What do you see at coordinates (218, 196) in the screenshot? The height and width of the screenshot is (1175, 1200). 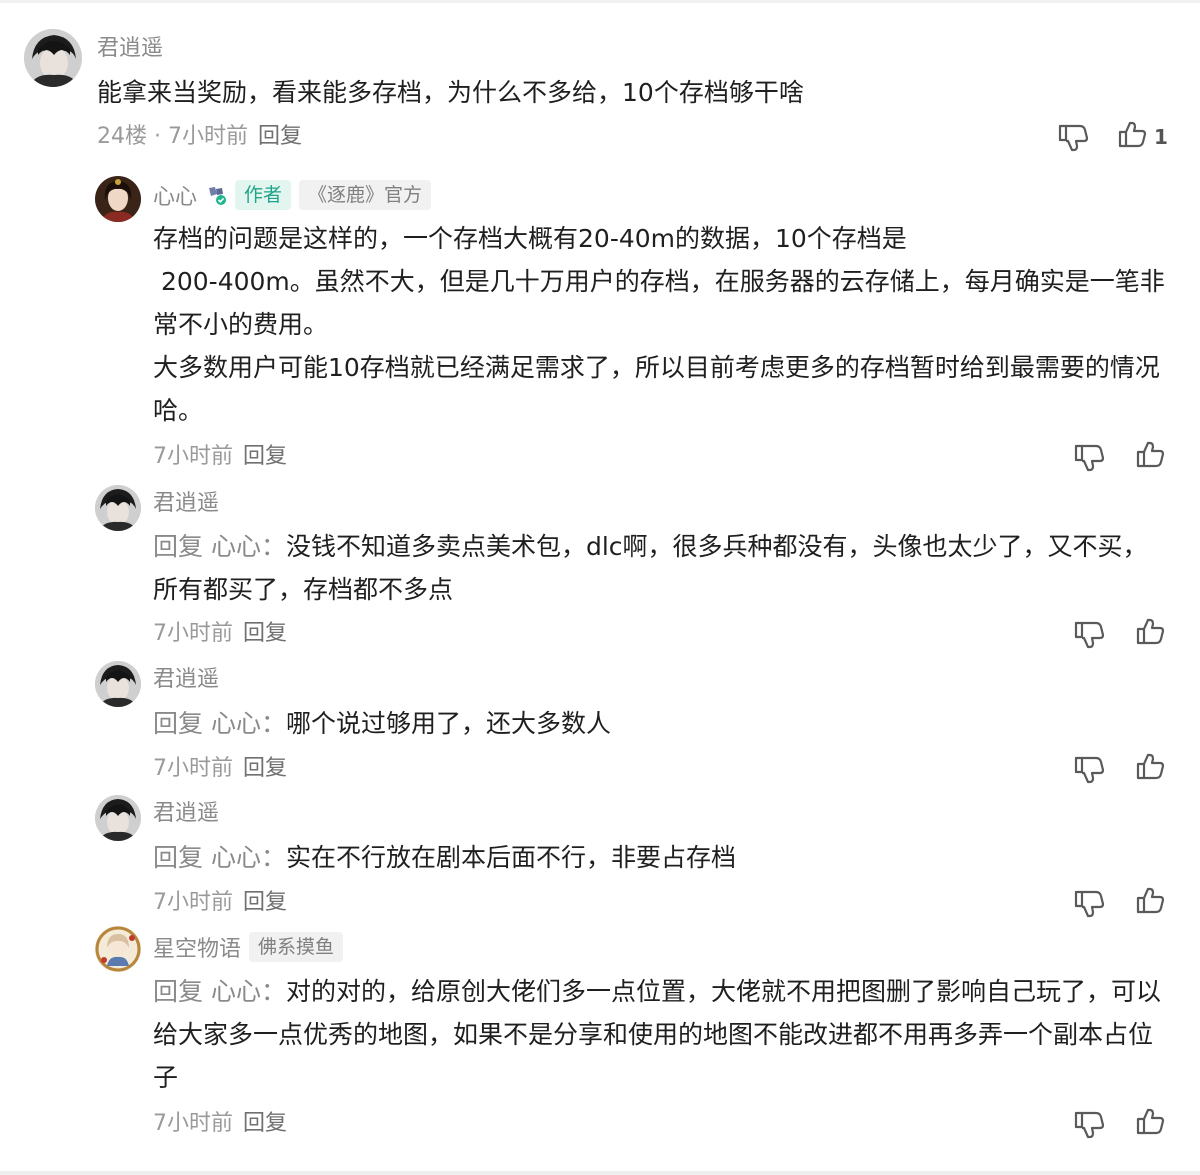 I see `verified-check-icon` at bounding box center [218, 196].